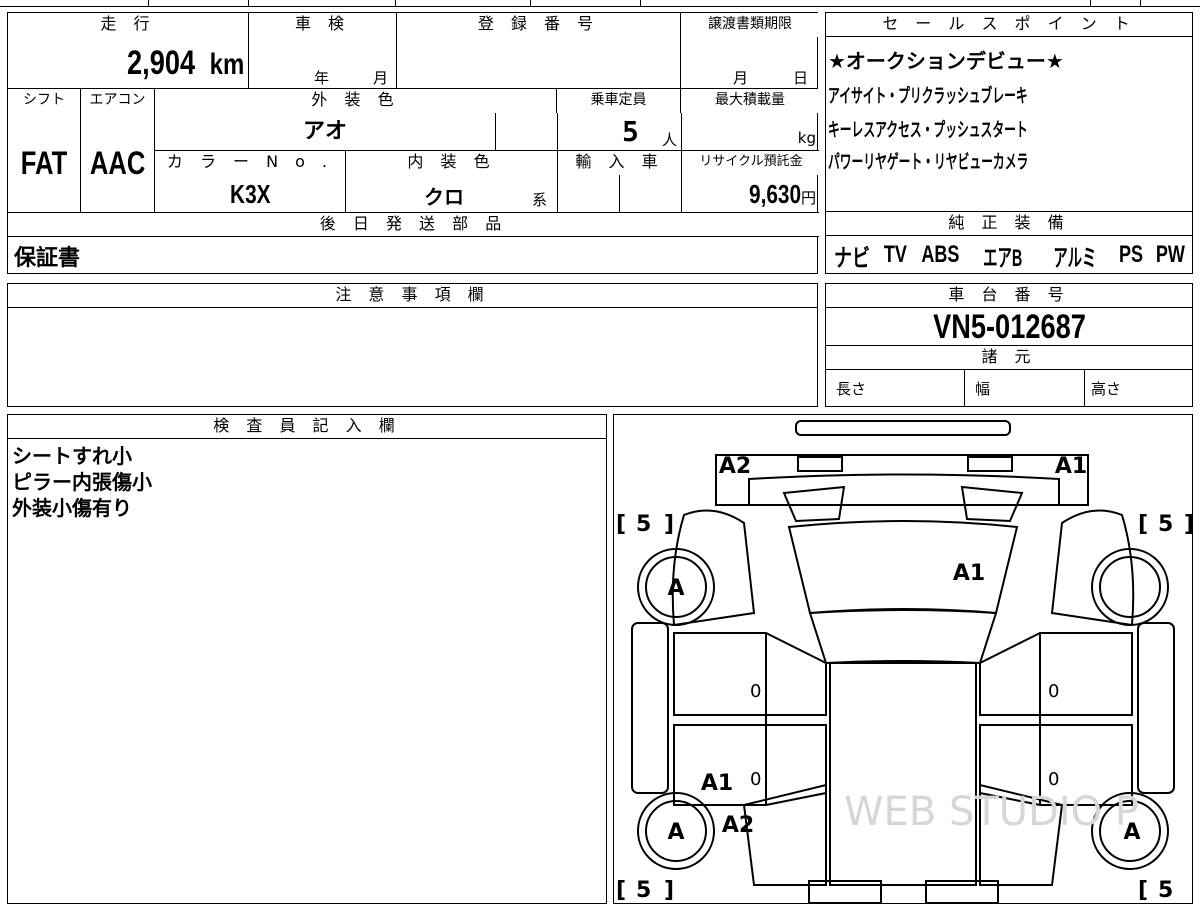 This screenshot has height=904, width=1200. Describe the element at coordinates (600, 3) in the screenshot. I see `top-strip` at that location.